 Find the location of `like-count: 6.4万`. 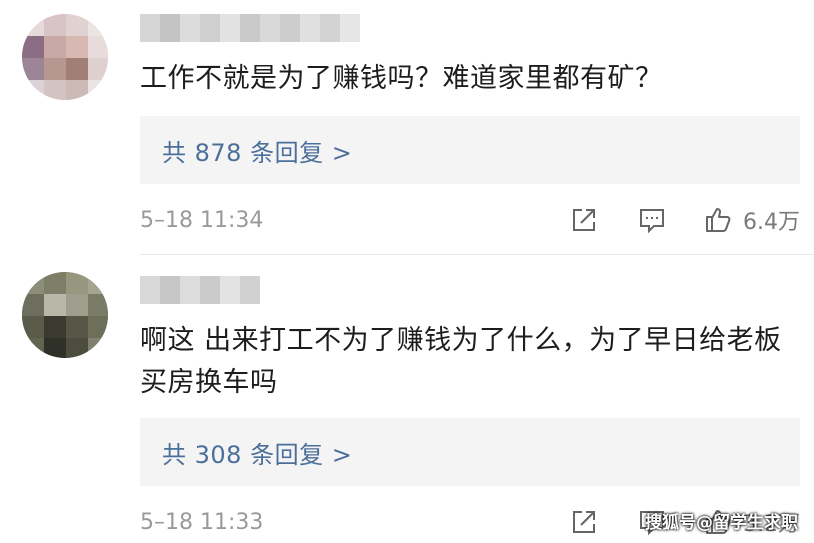

like-count: 6.4万 is located at coordinates (771, 222).